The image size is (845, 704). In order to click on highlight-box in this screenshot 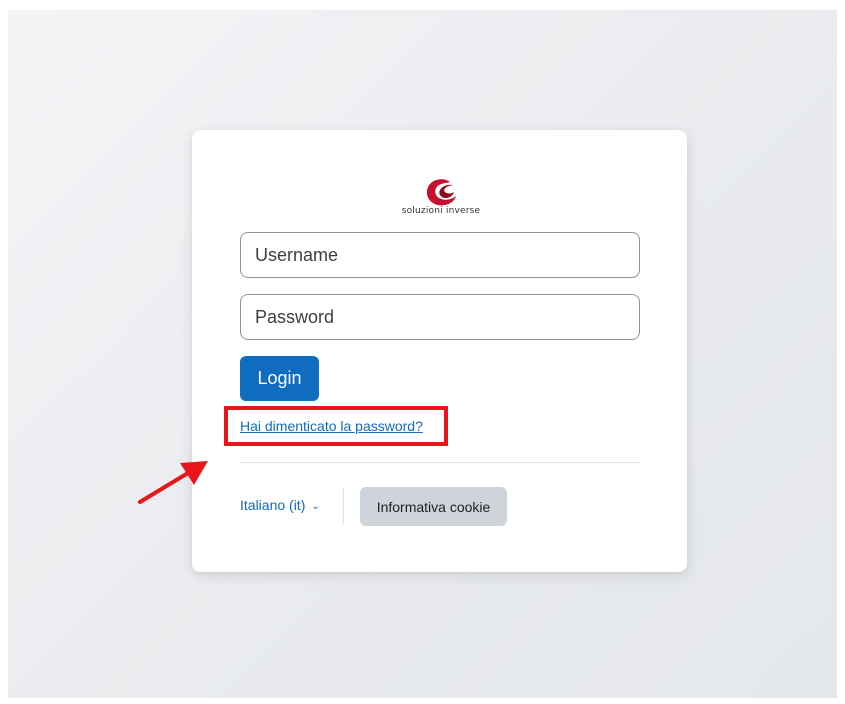, I will do `click(336, 426)`.